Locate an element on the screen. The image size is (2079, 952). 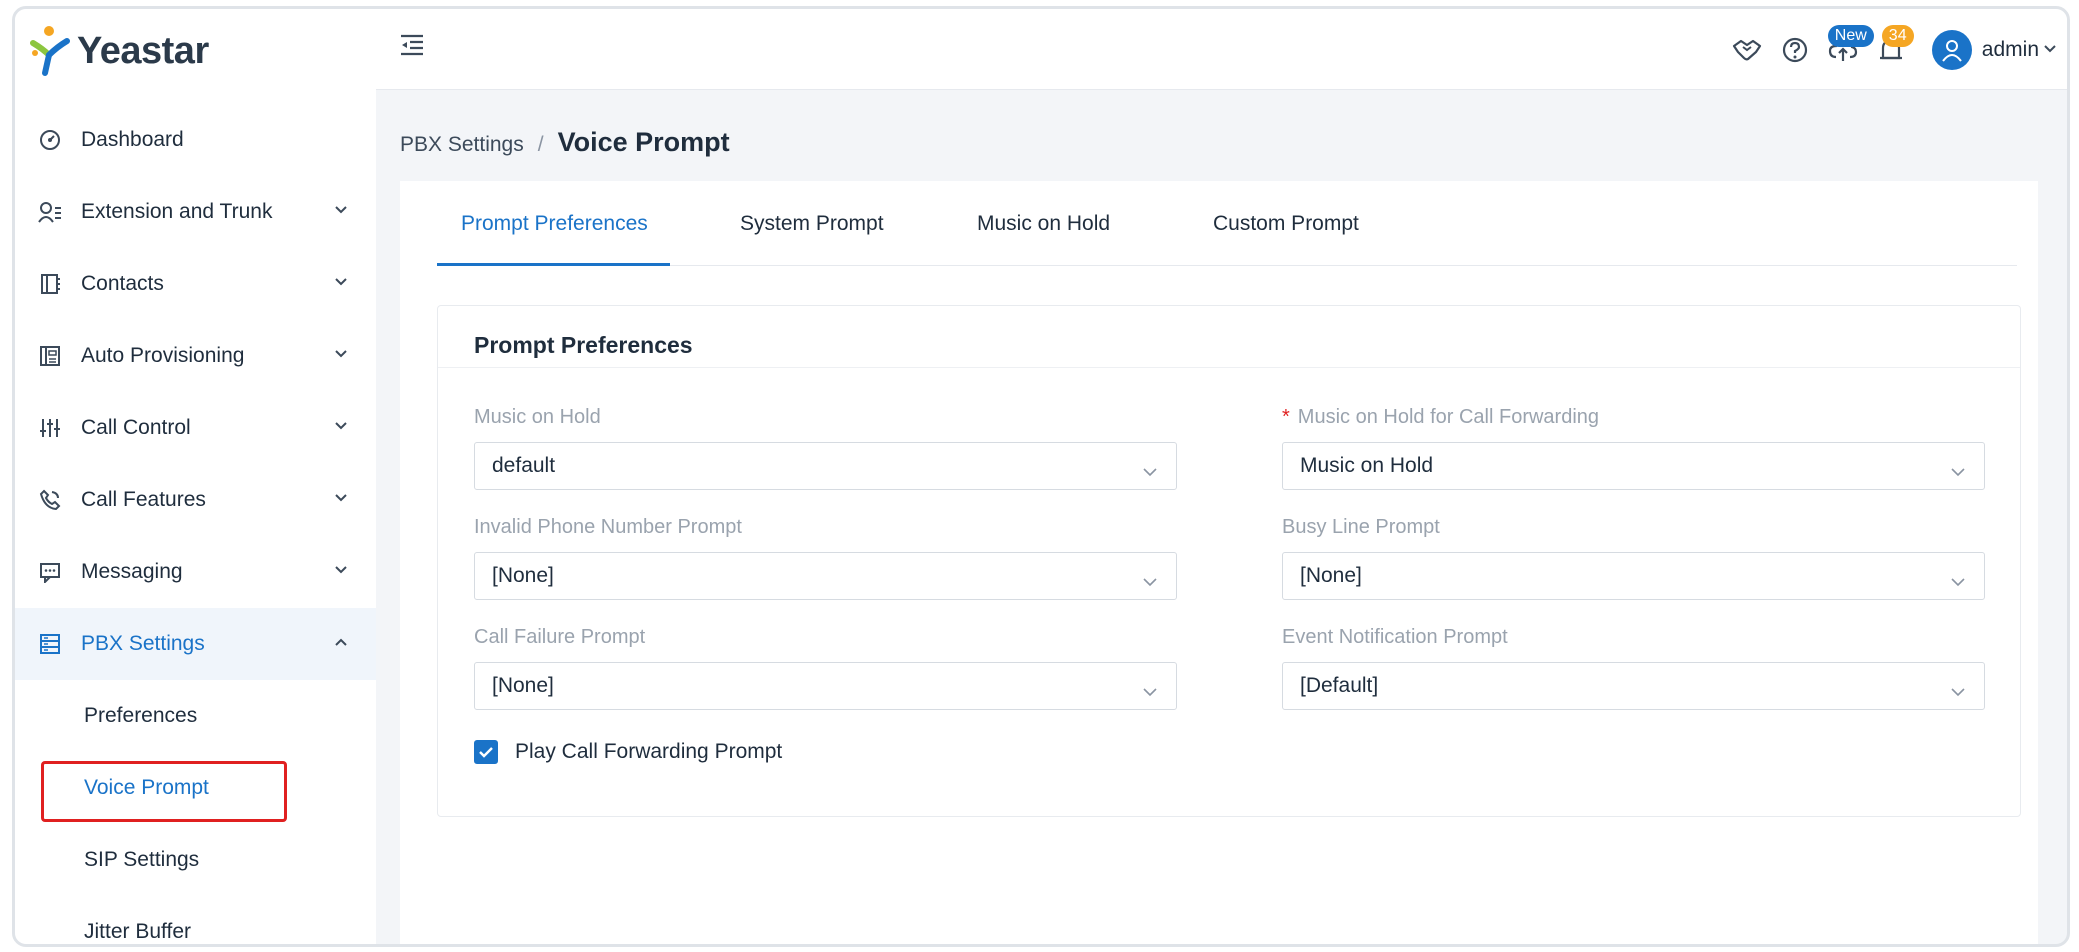
contacts-icon is located at coordinates (50, 284).